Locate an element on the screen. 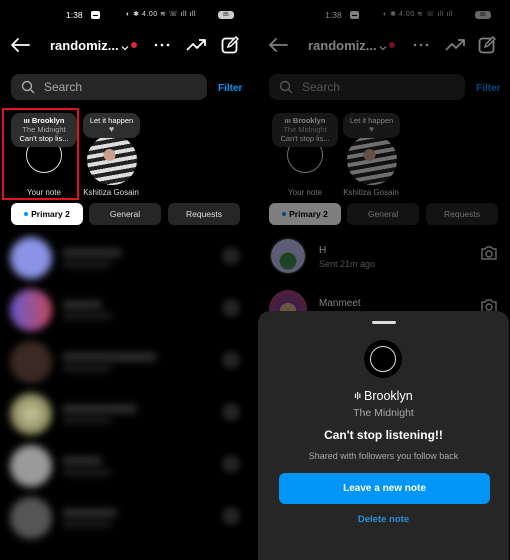 The height and width of the screenshot is (560, 510). leave-new-note-button: Leave a new note is located at coordinates (384, 488).